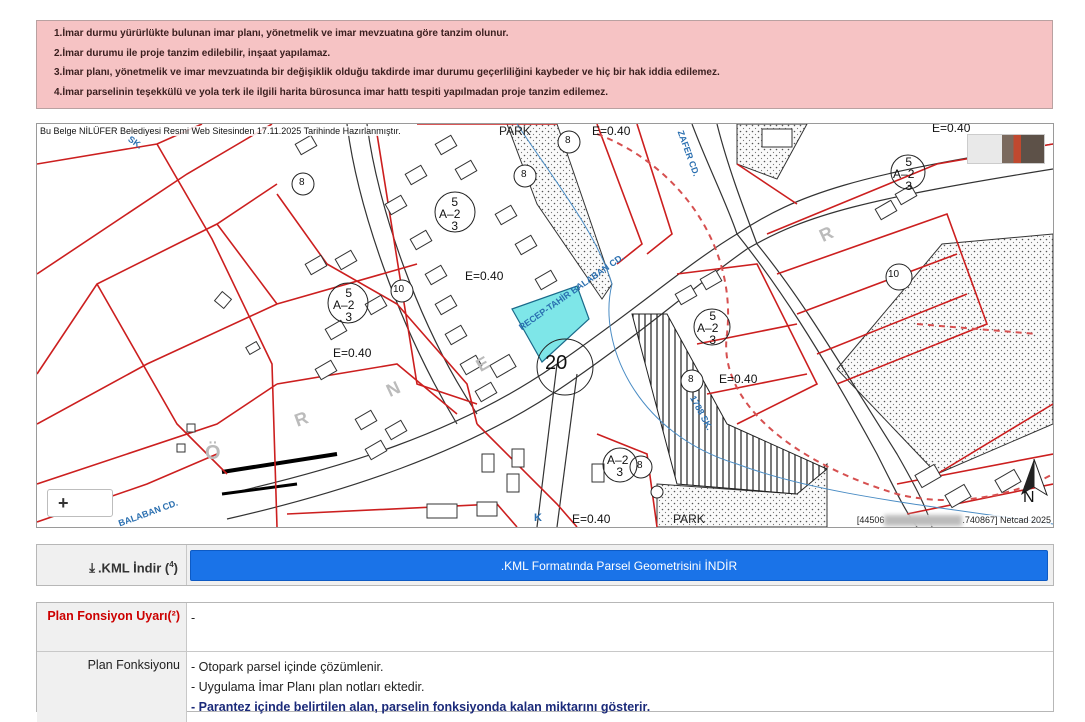 This screenshot has height=722, width=1085. I want to click on label-park-bottom: PARK, so click(689, 519).